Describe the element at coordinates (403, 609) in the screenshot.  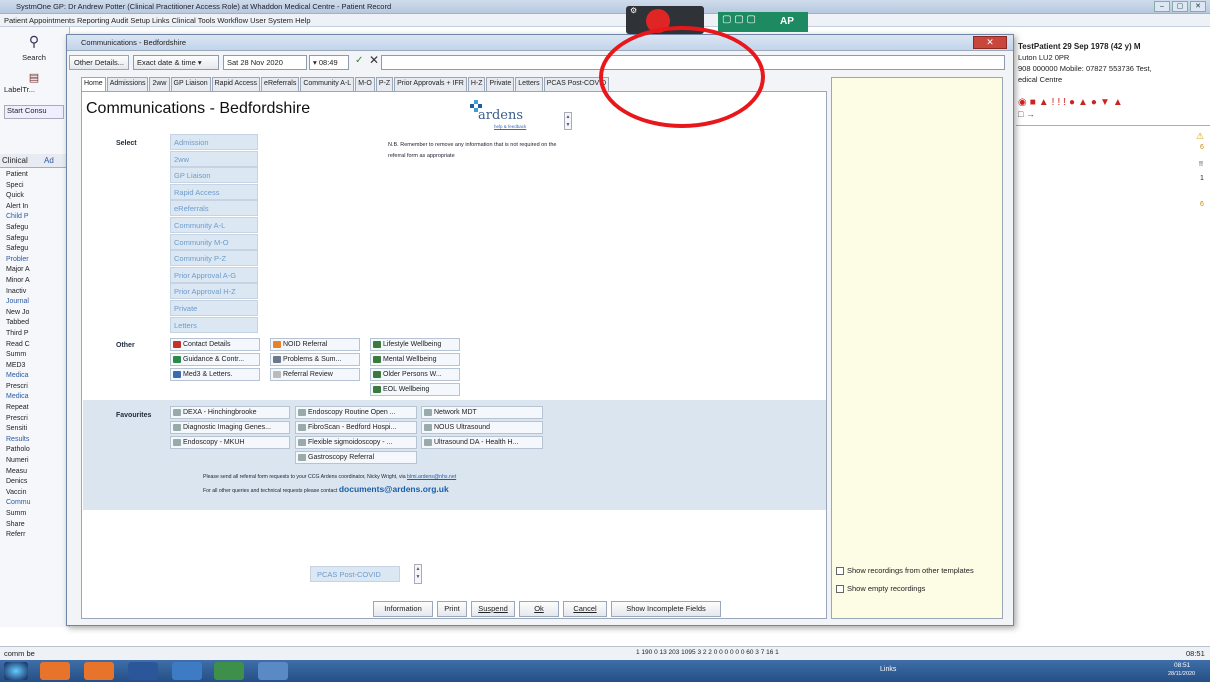
I see `information-button: Information` at that location.